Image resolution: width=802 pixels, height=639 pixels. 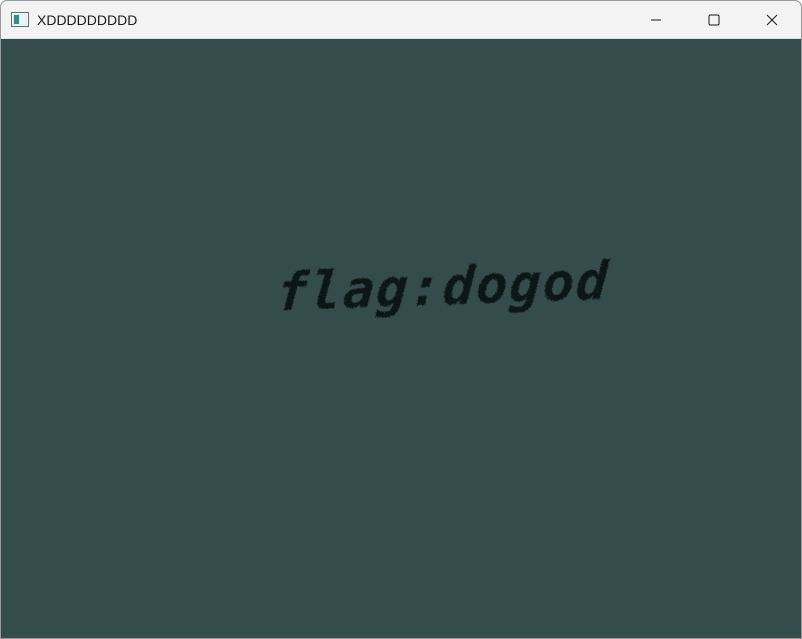 What do you see at coordinates (401, 20) in the screenshot?
I see `title-bar: XDDDDDDDDD` at bounding box center [401, 20].